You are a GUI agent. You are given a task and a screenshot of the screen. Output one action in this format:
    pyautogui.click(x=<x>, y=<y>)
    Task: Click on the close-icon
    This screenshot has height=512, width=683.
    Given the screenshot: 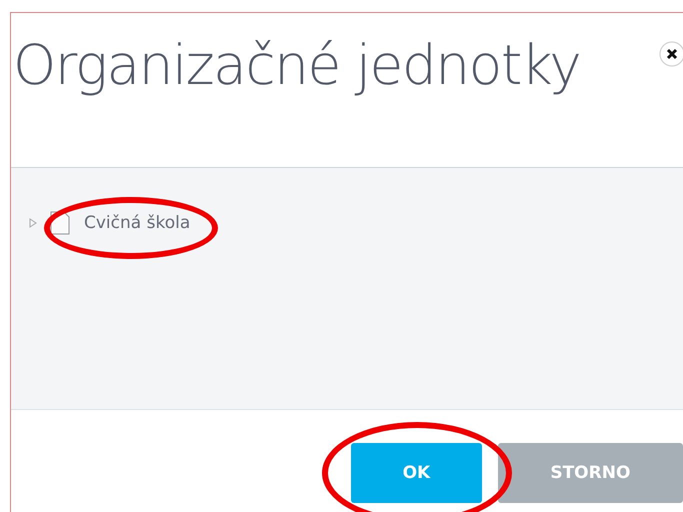 What is the action you would take?
    pyautogui.click(x=671, y=54)
    